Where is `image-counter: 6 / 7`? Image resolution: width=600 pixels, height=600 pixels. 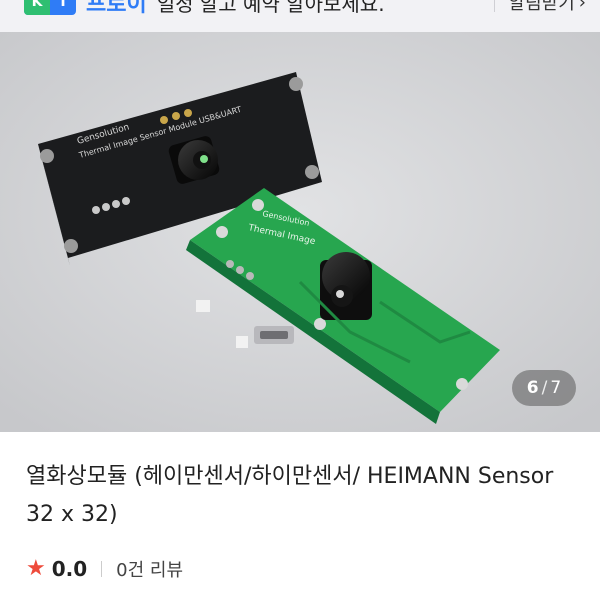 image-counter: 6 / 7 is located at coordinates (544, 388).